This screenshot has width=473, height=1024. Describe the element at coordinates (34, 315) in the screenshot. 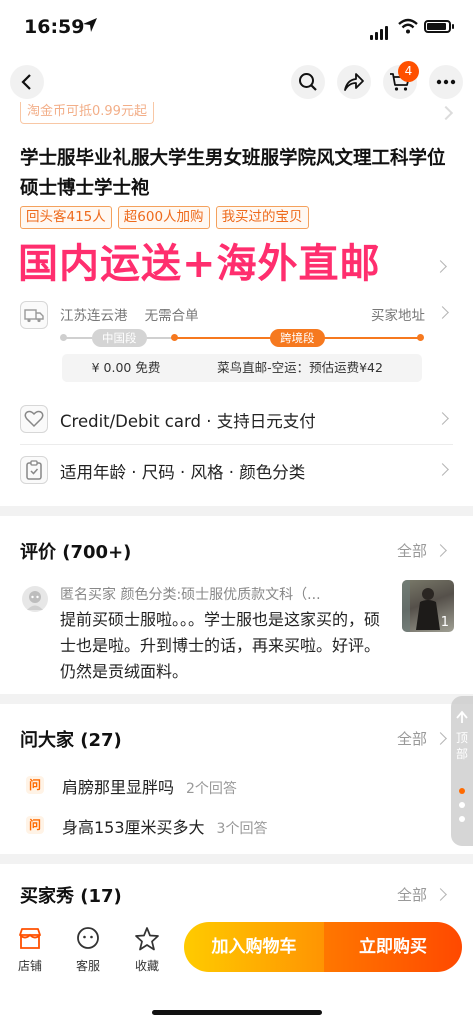

I see `truck-icon` at that location.